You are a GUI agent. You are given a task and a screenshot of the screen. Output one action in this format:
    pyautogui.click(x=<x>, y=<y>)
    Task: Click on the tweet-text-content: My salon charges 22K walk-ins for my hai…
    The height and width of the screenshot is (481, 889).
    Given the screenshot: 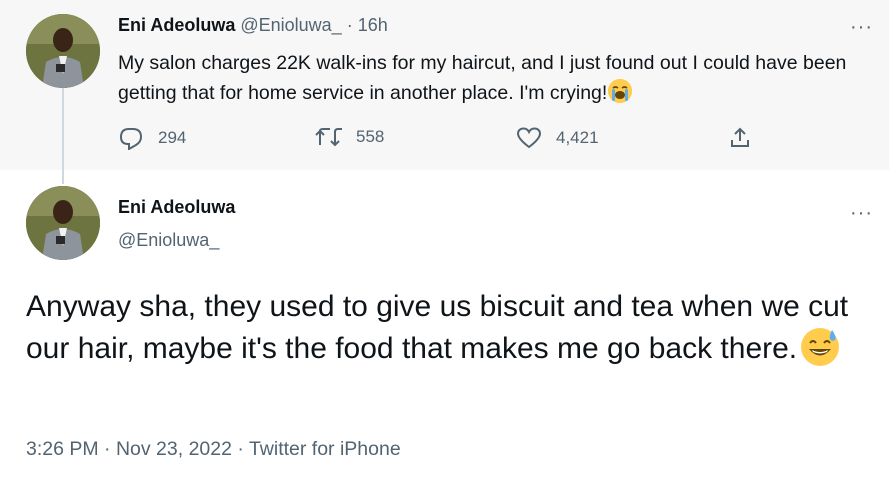 What is the action you would take?
    pyautogui.click(x=482, y=78)
    